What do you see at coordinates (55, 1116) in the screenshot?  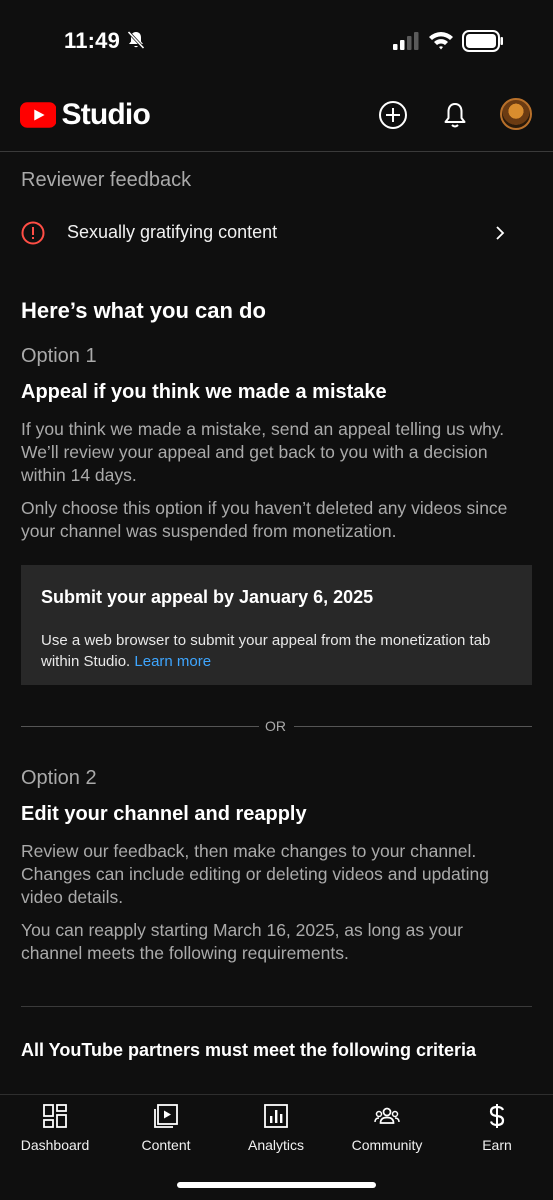 I see `dashboard-icon` at bounding box center [55, 1116].